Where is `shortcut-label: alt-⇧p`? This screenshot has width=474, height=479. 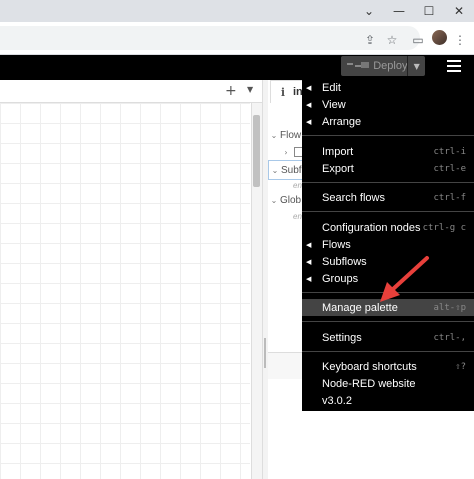
shortcut-label: alt-⇧p is located at coordinates (449, 307).